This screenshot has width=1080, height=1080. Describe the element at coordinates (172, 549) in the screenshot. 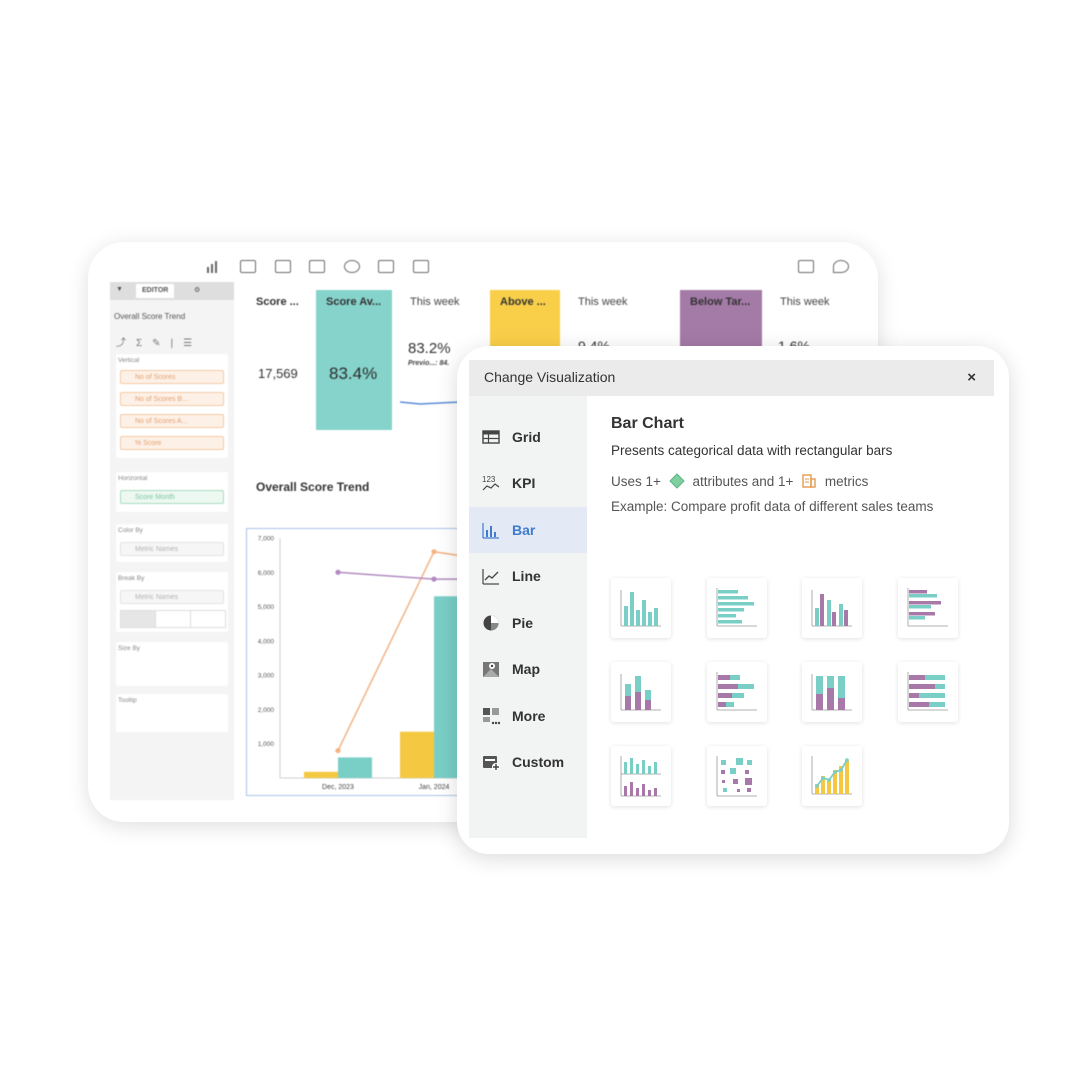

I see `color-by-item: Metric Names` at that location.